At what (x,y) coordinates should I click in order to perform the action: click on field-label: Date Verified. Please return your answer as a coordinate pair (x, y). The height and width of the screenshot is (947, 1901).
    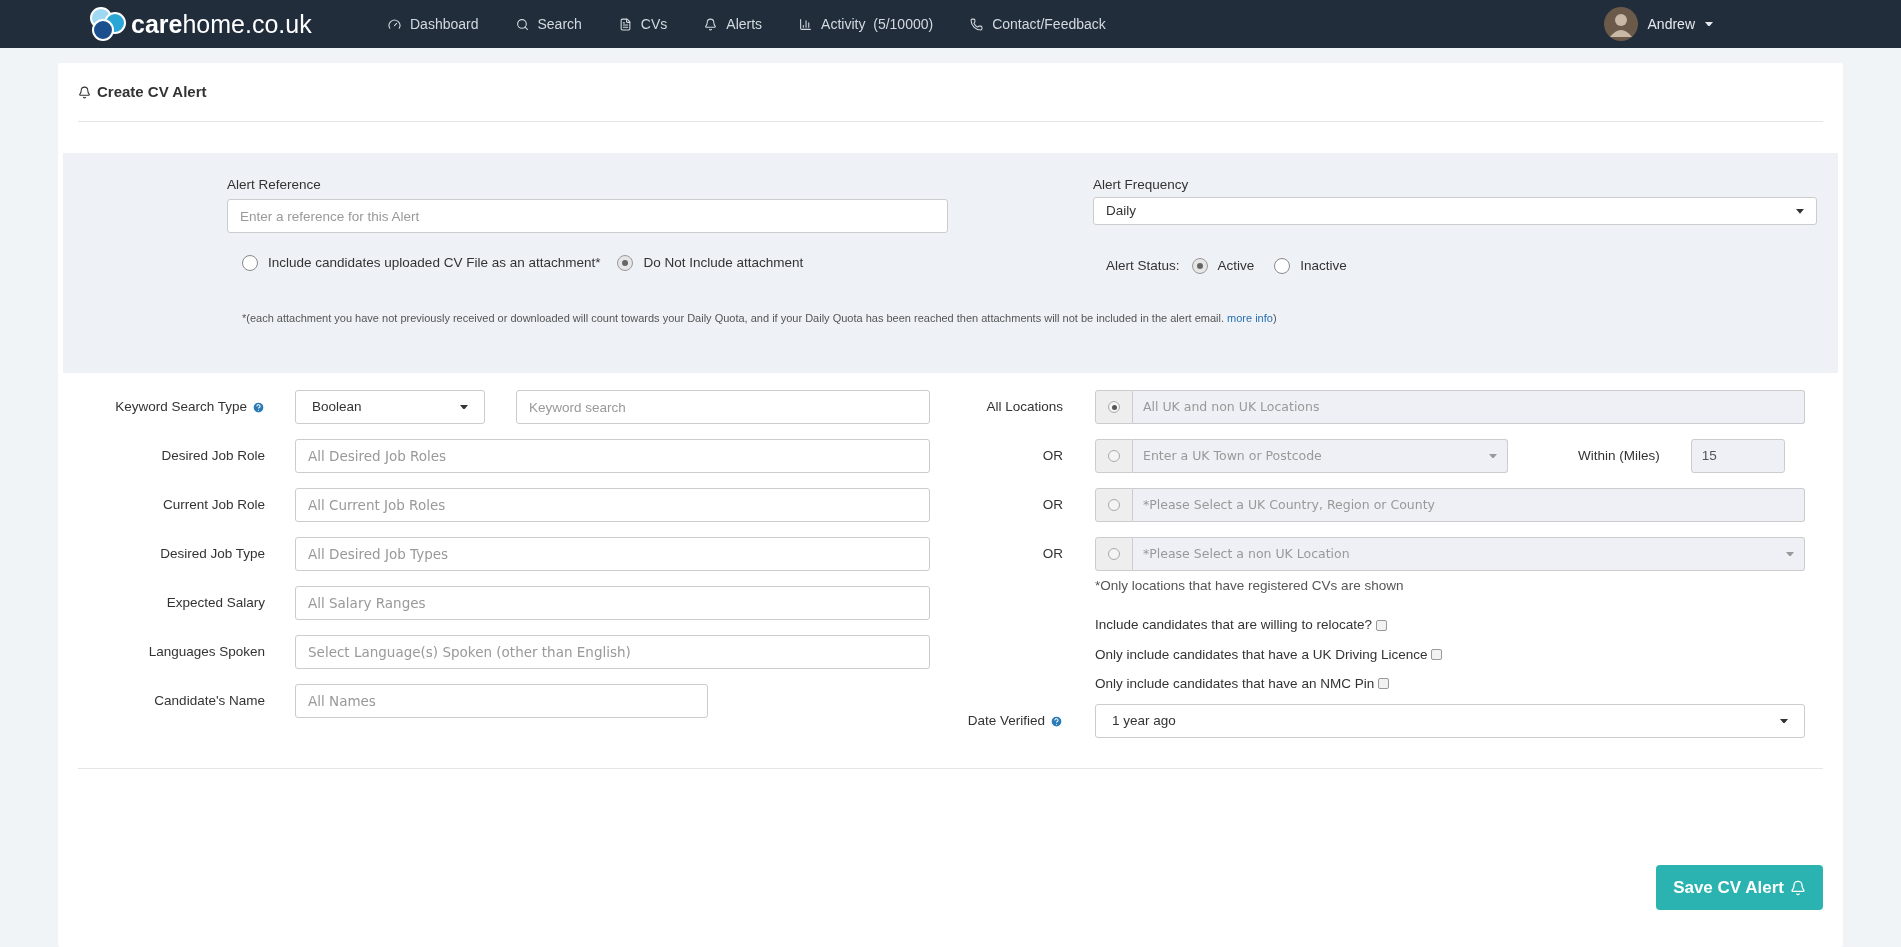
    Looking at the image, I should click on (1006, 720).